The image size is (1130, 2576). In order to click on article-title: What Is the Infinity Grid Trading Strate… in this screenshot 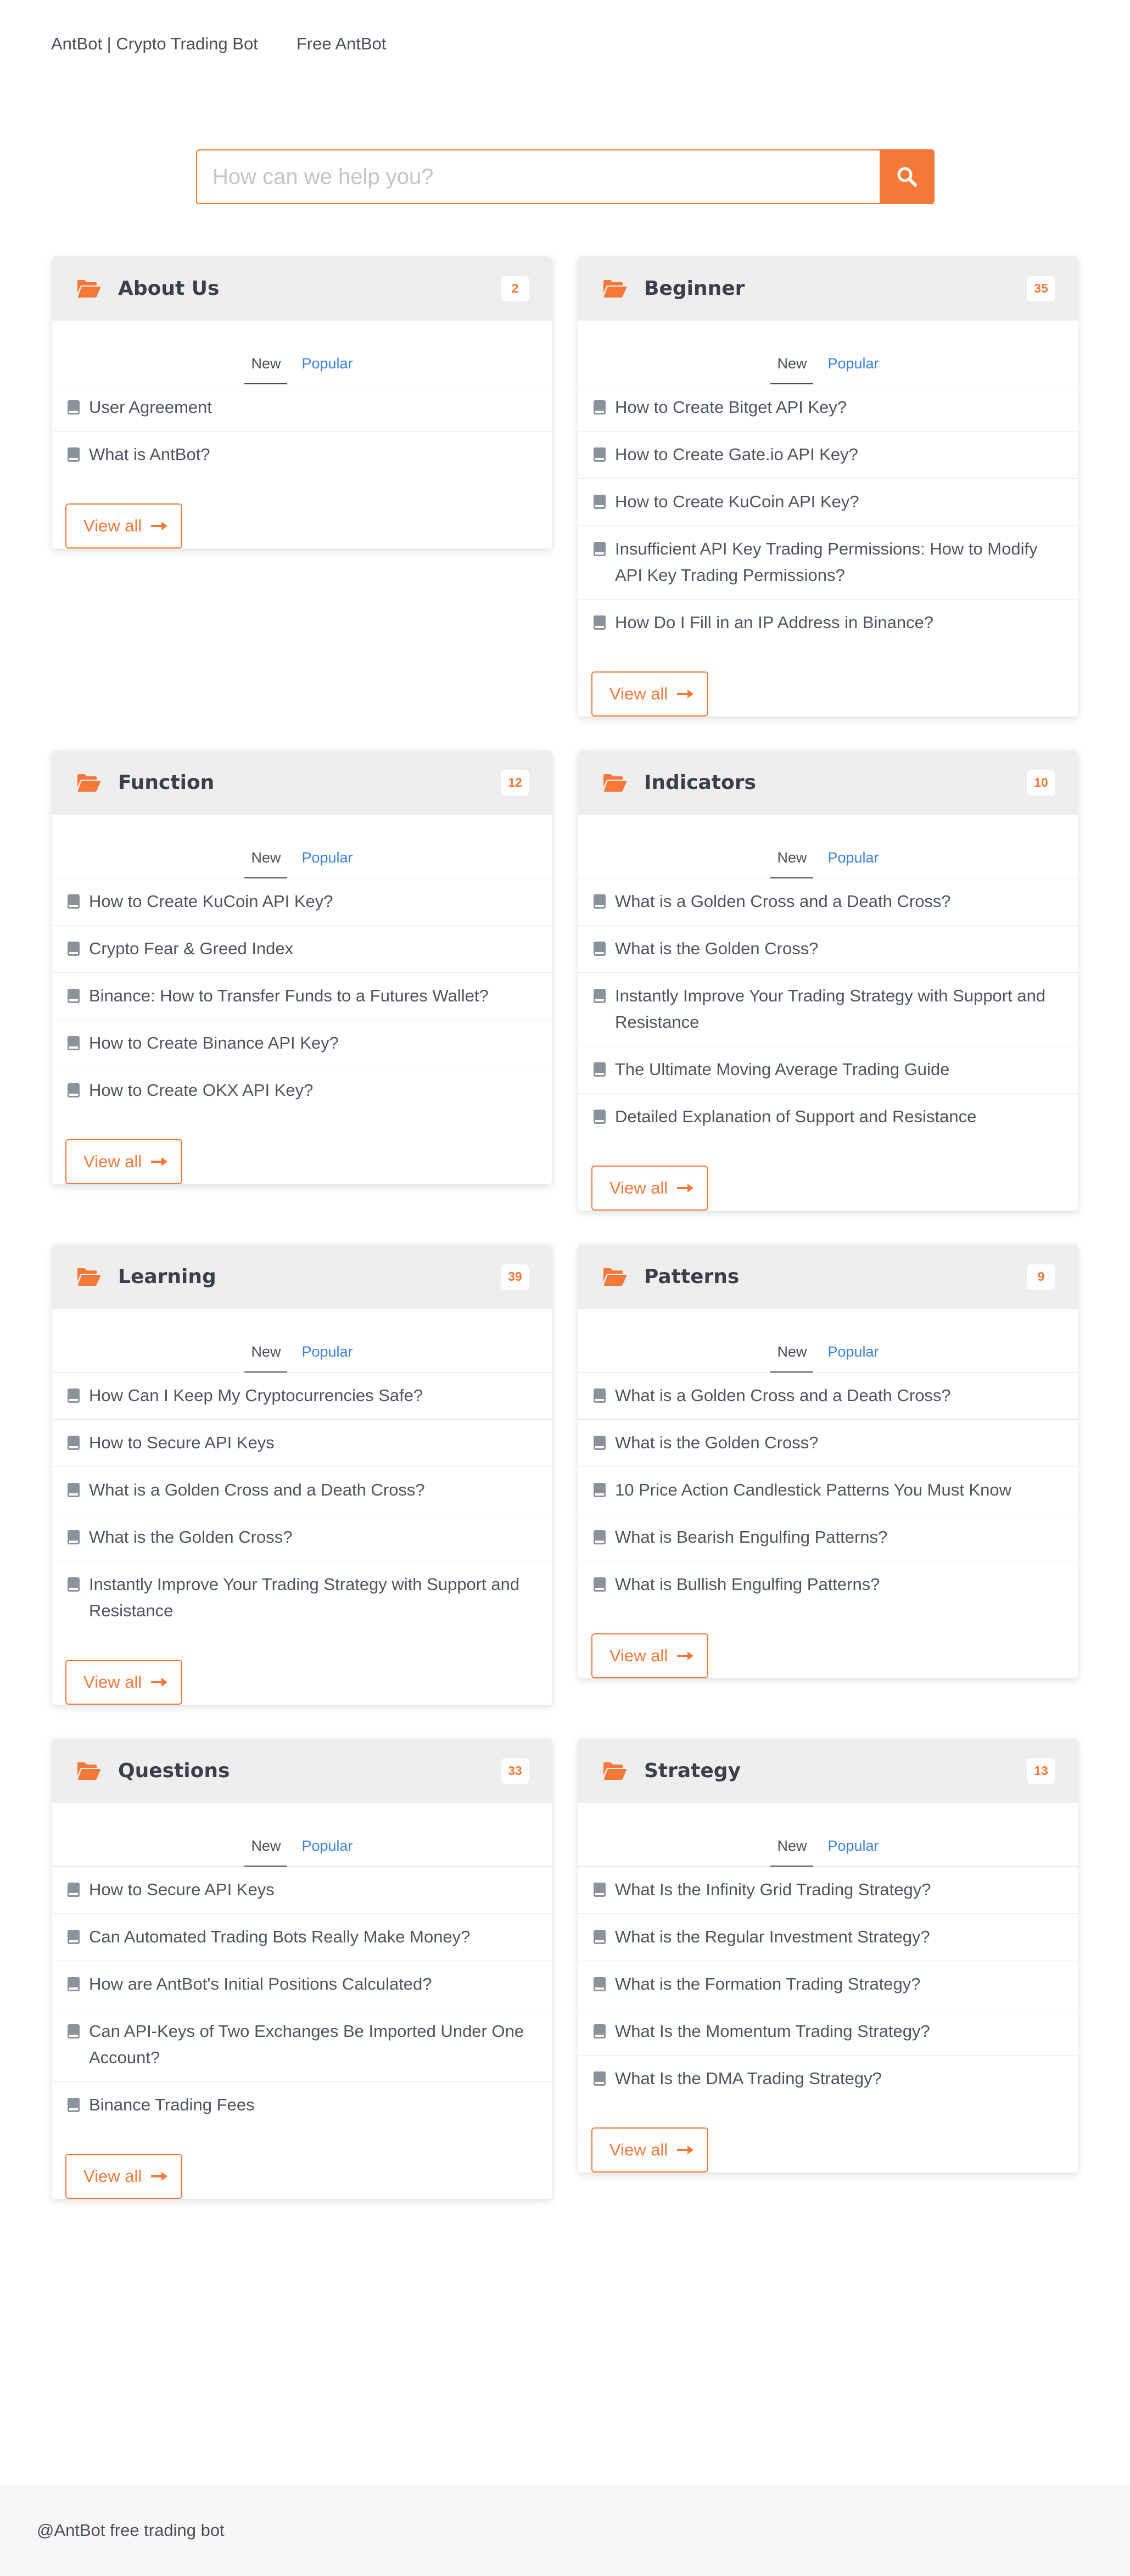, I will do `click(836, 1890)`.